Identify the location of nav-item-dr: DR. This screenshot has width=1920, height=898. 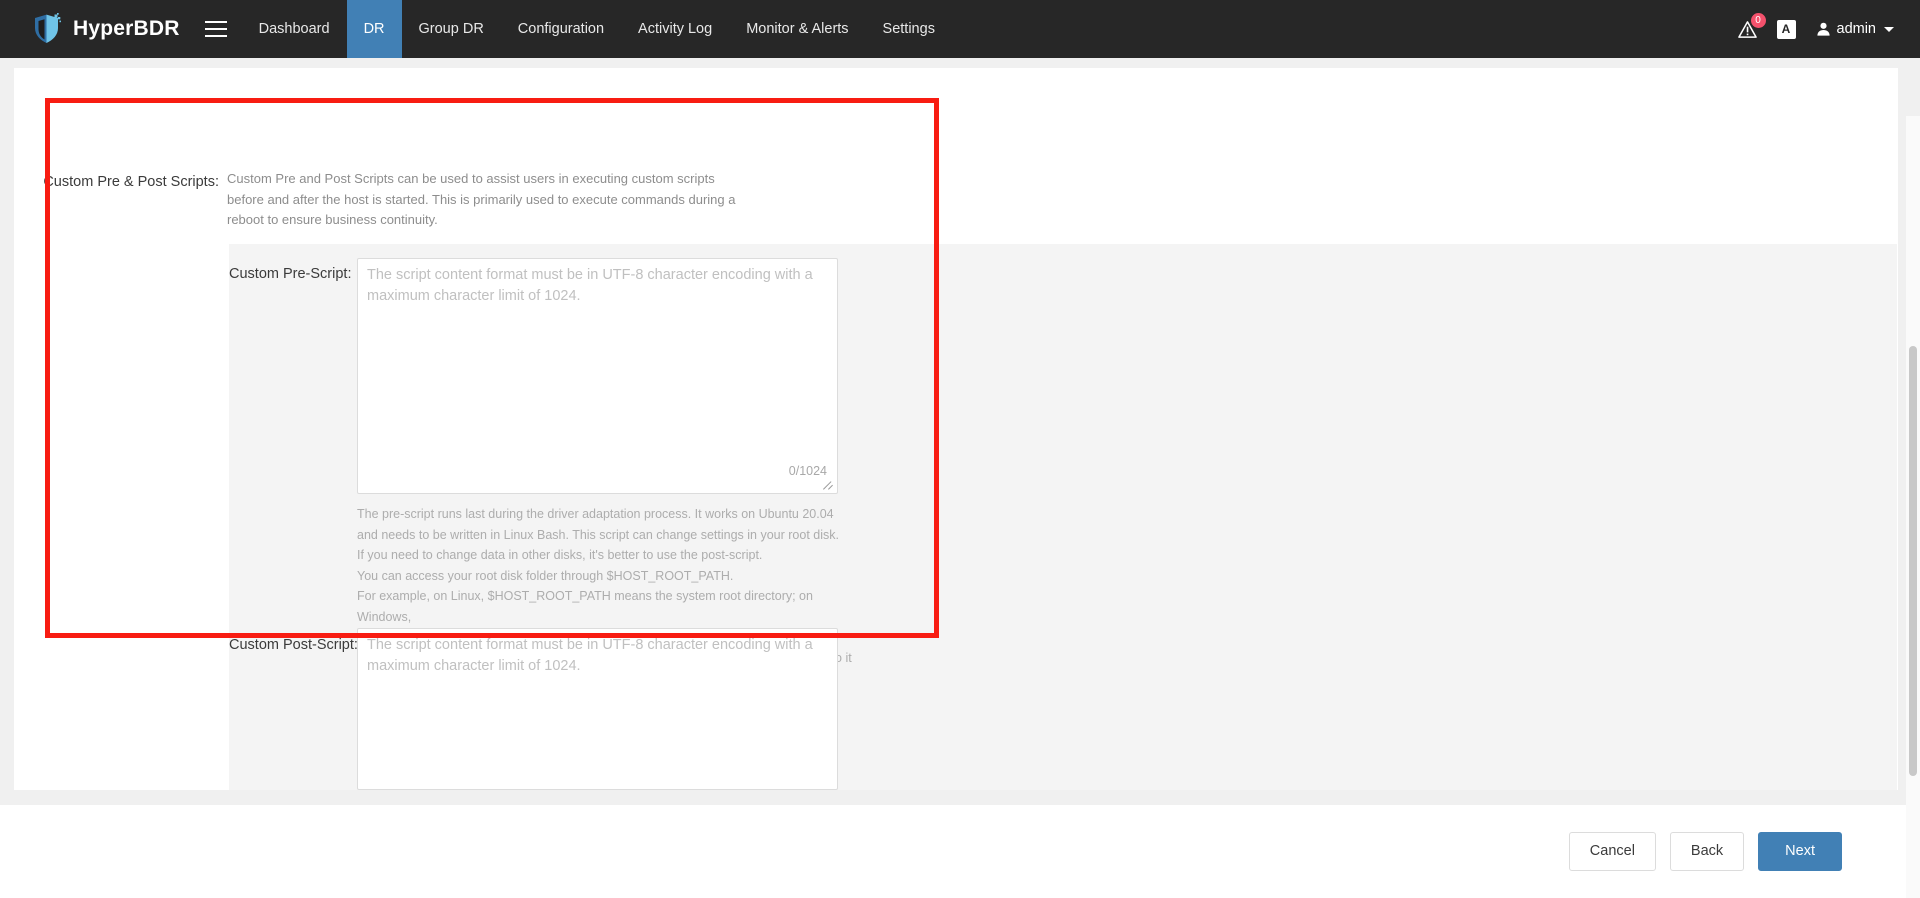
(374, 29).